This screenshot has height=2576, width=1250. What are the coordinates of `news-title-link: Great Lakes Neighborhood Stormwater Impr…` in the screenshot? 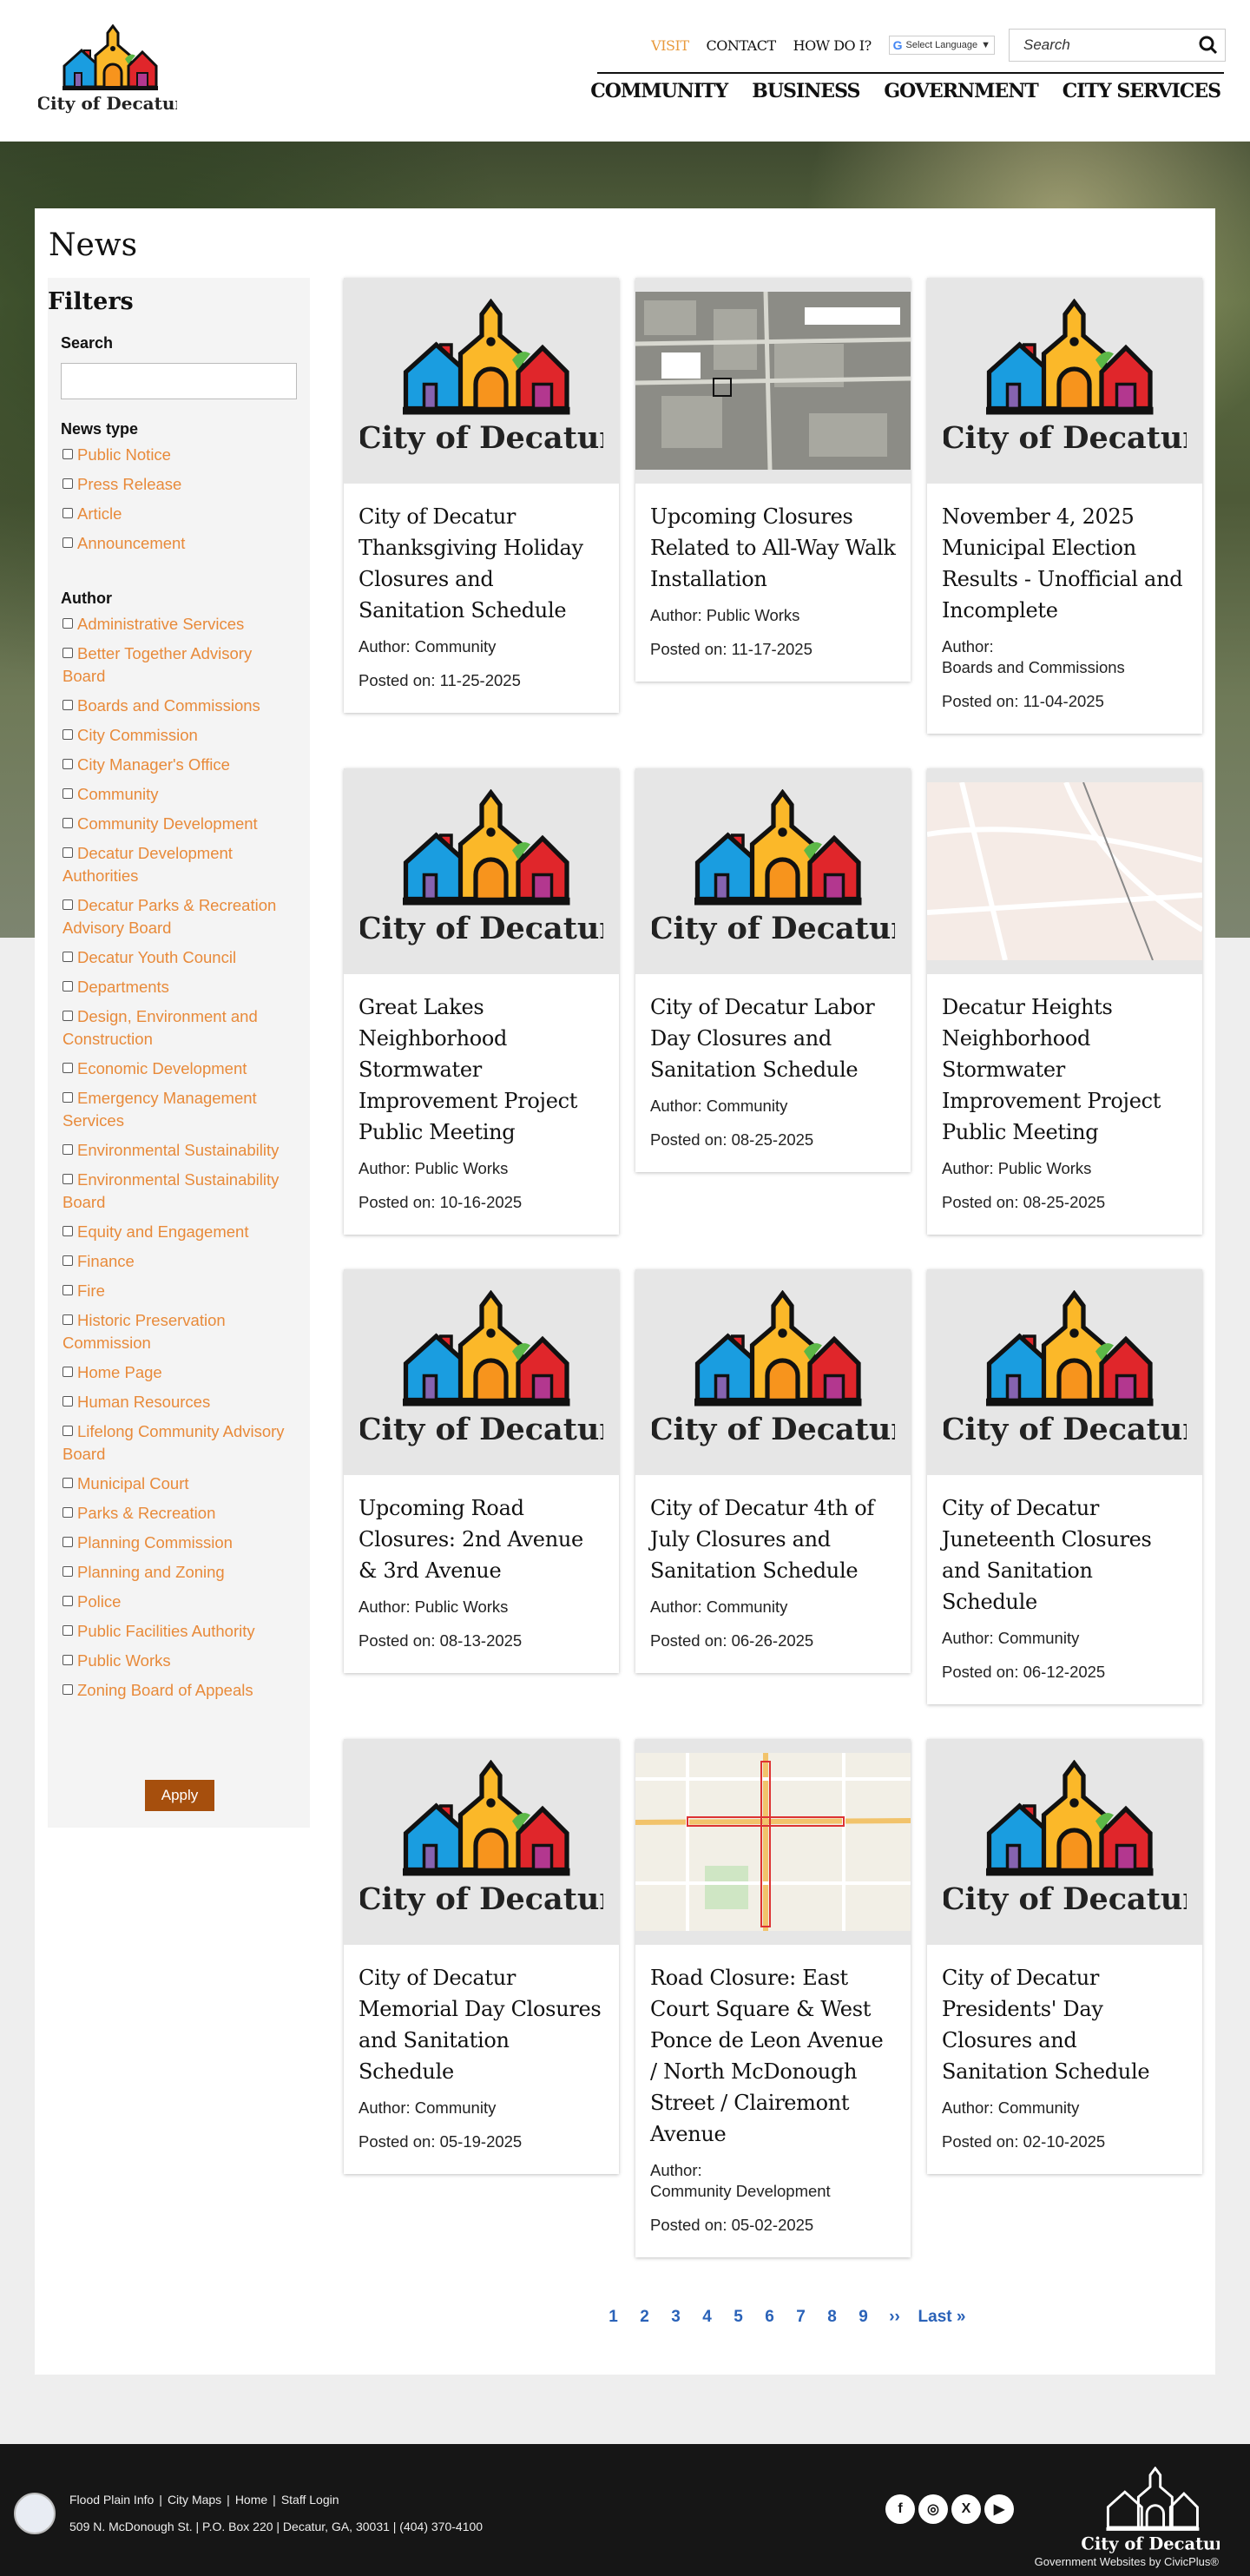 It's located at (481, 1070).